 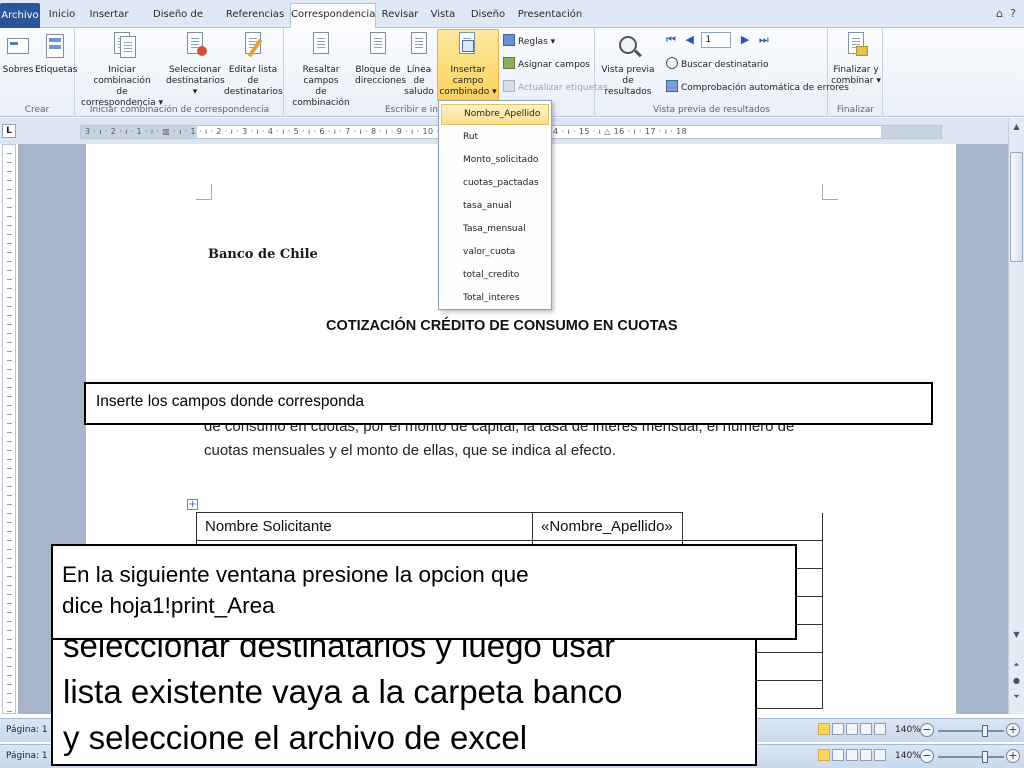 What do you see at coordinates (607, 526) in the screenshot?
I see `table-cell-merge-field: «Nombre_Apellido»` at bounding box center [607, 526].